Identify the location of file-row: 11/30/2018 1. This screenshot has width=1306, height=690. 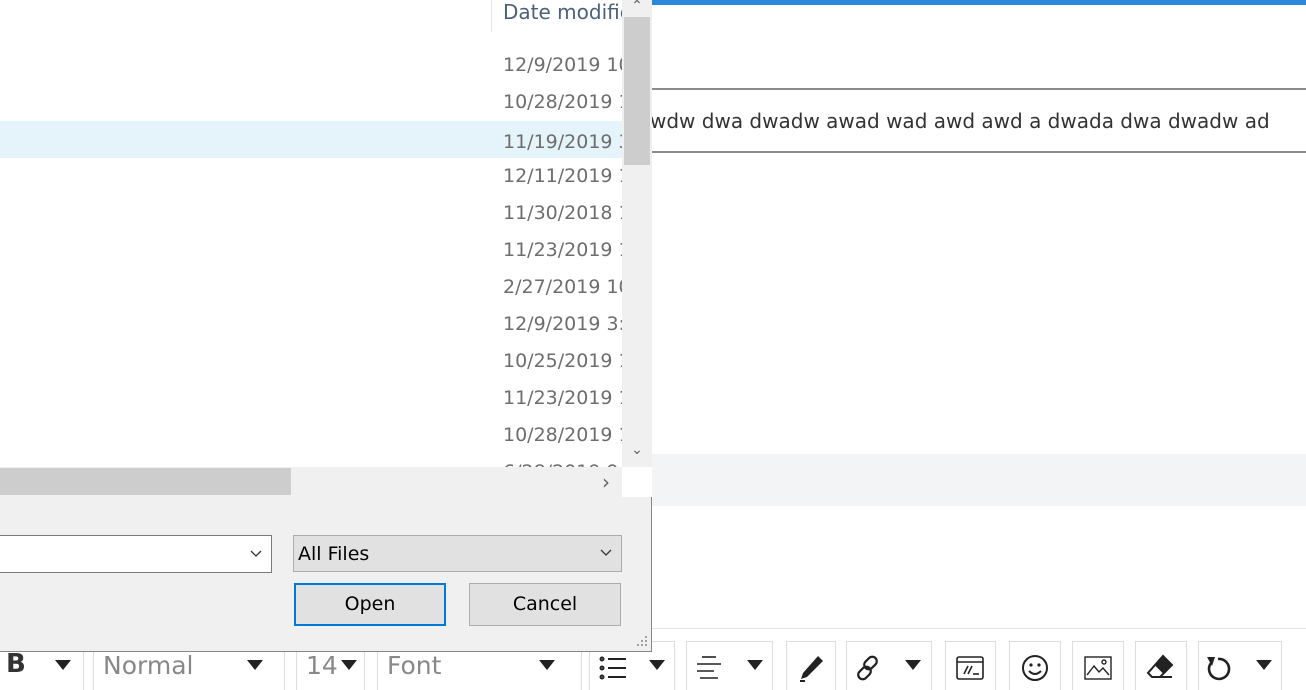
(311, 213).